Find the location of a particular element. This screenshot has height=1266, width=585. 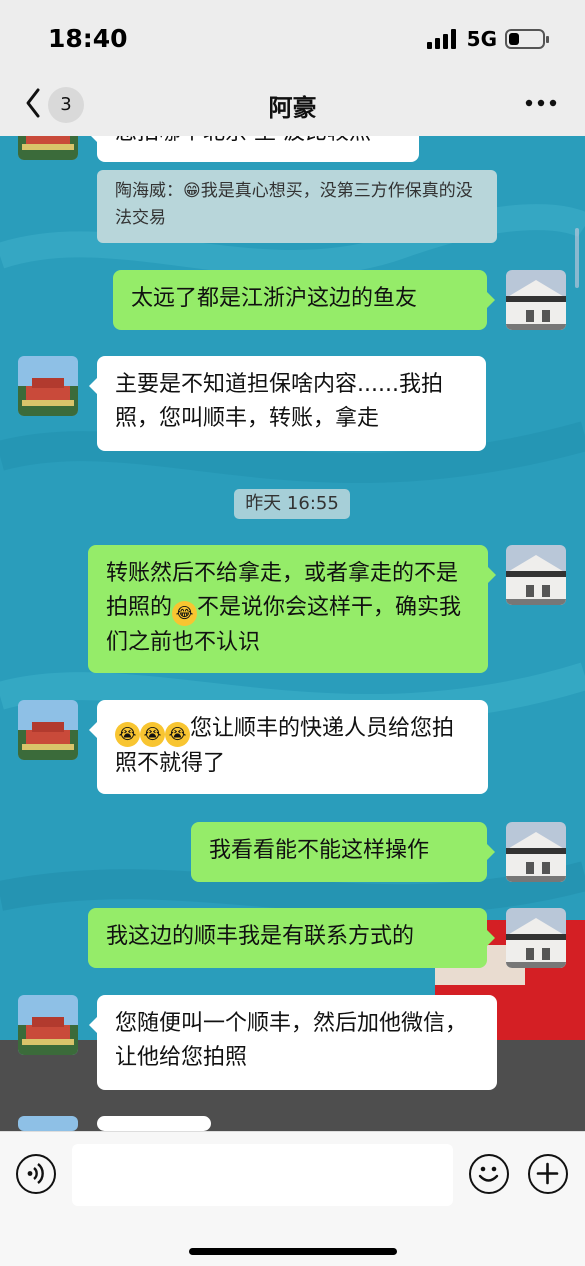

battery-icon is located at coordinates (527, 39).